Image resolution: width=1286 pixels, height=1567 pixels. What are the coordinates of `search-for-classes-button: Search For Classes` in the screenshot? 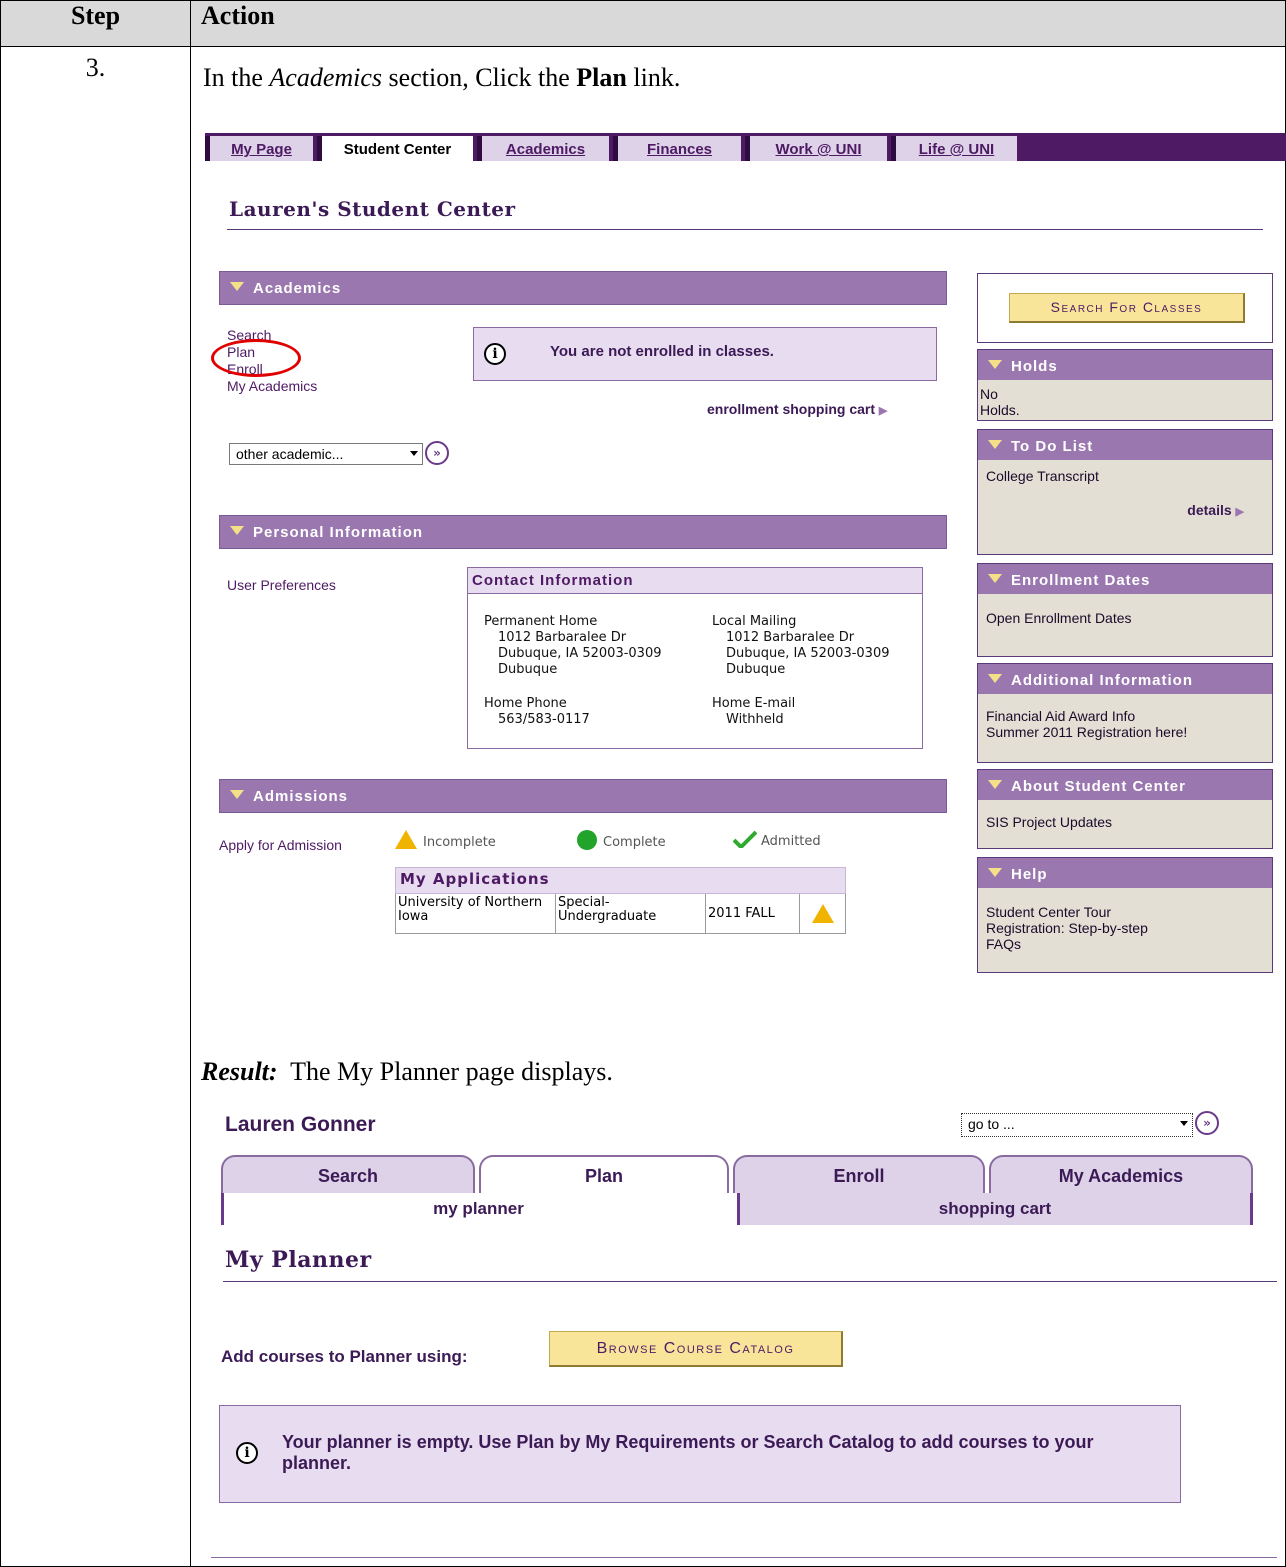 It's located at (1127, 308).